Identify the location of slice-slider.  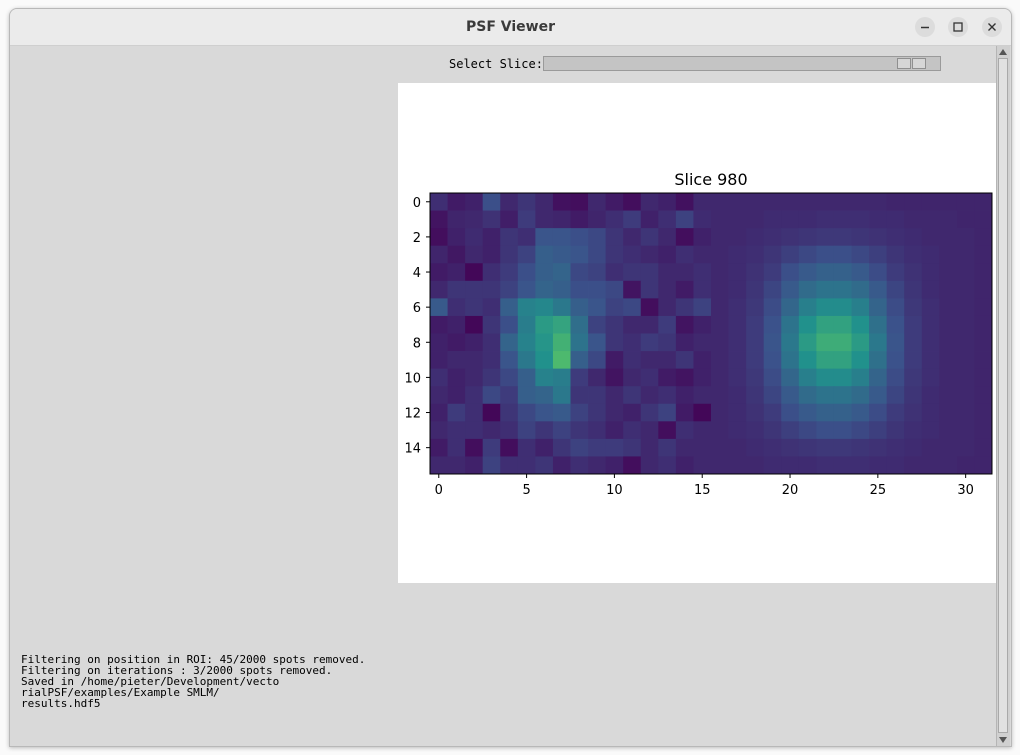
(742, 63).